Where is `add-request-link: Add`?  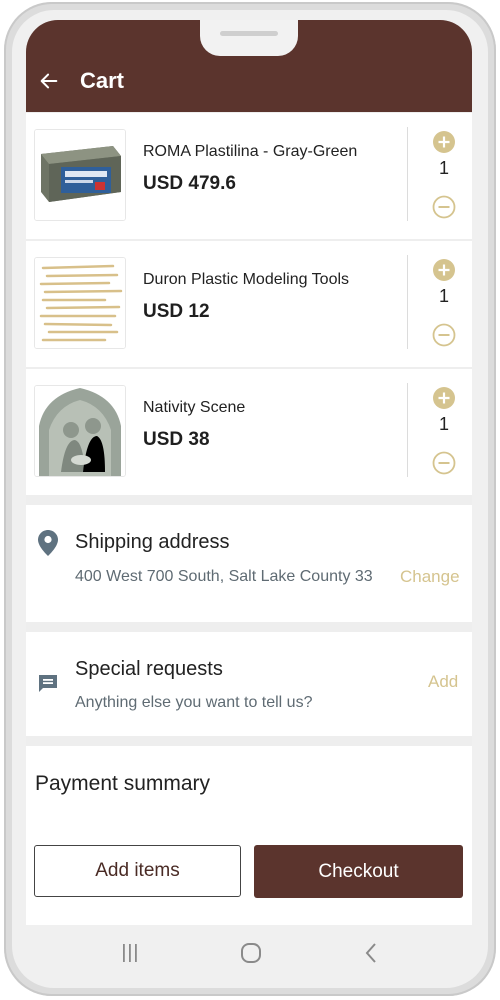
add-request-link: Add is located at coordinates (443, 682).